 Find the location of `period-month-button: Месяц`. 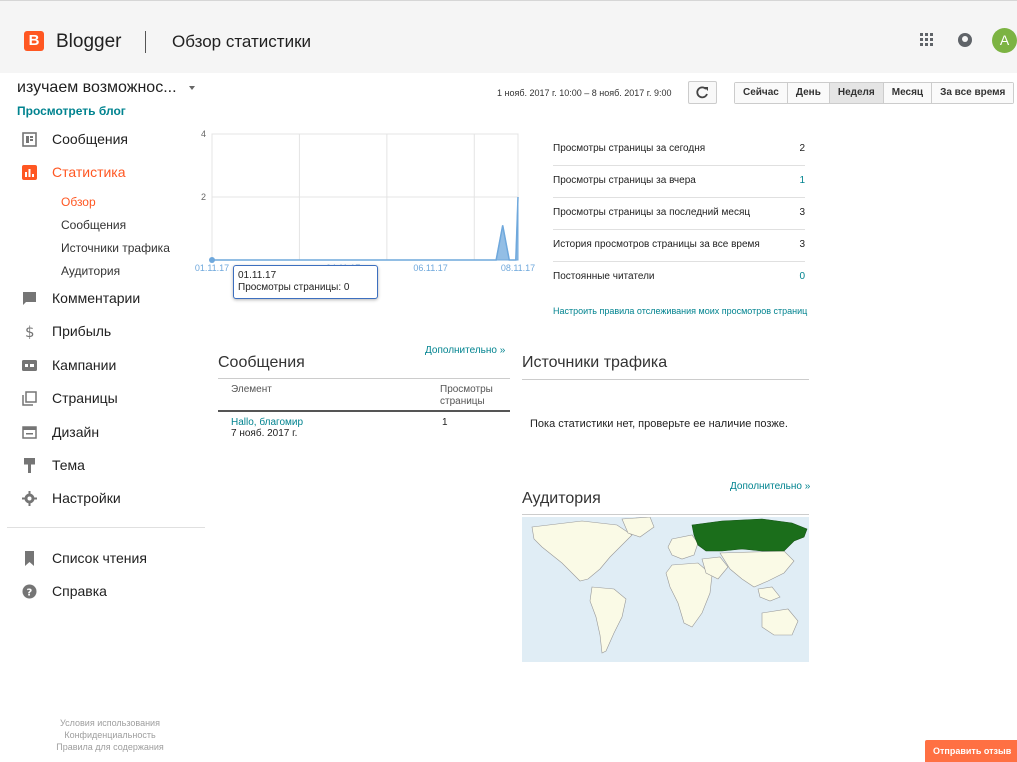

period-month-button: Месяц is located at coordinates (908, 93).